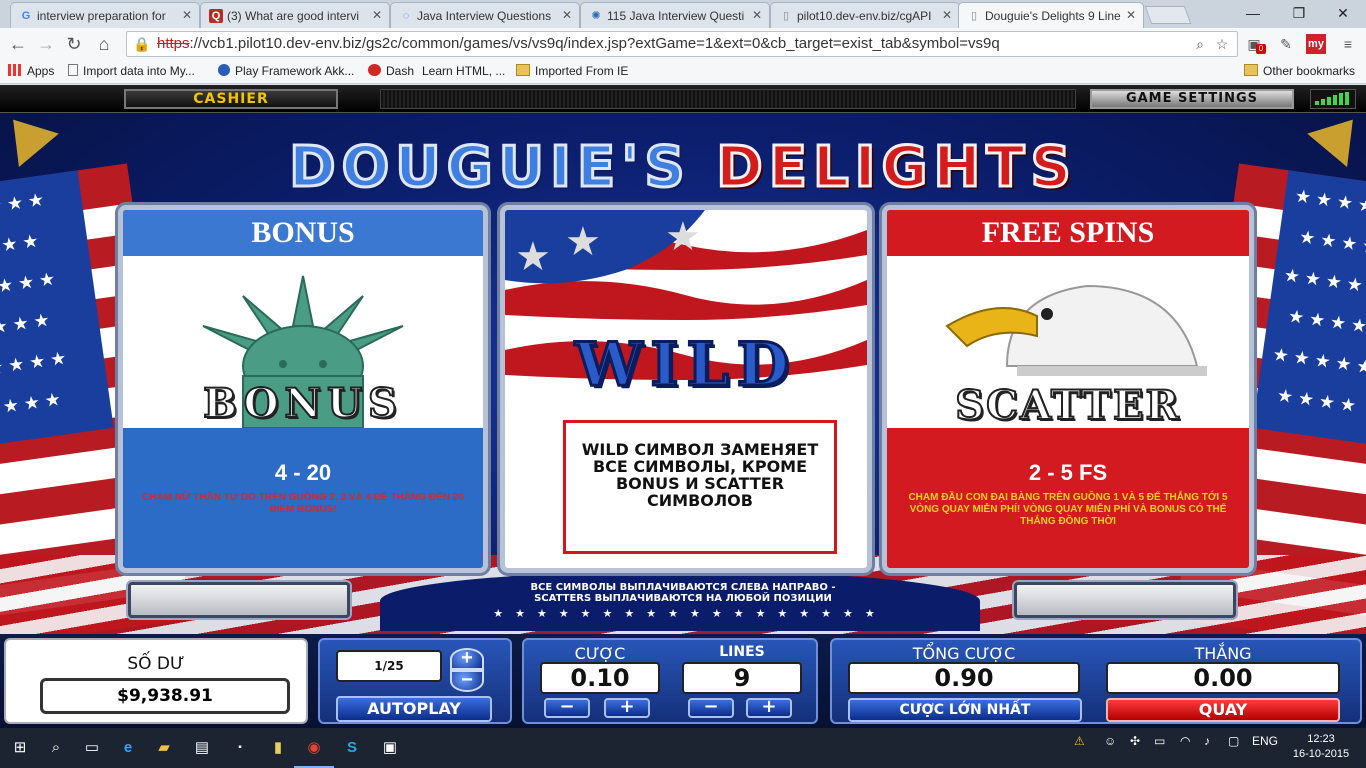 The width and height of the screenshot is (1366, 768). I want to click on statue-of-liberty-image: BONUS, so click(303, 342).